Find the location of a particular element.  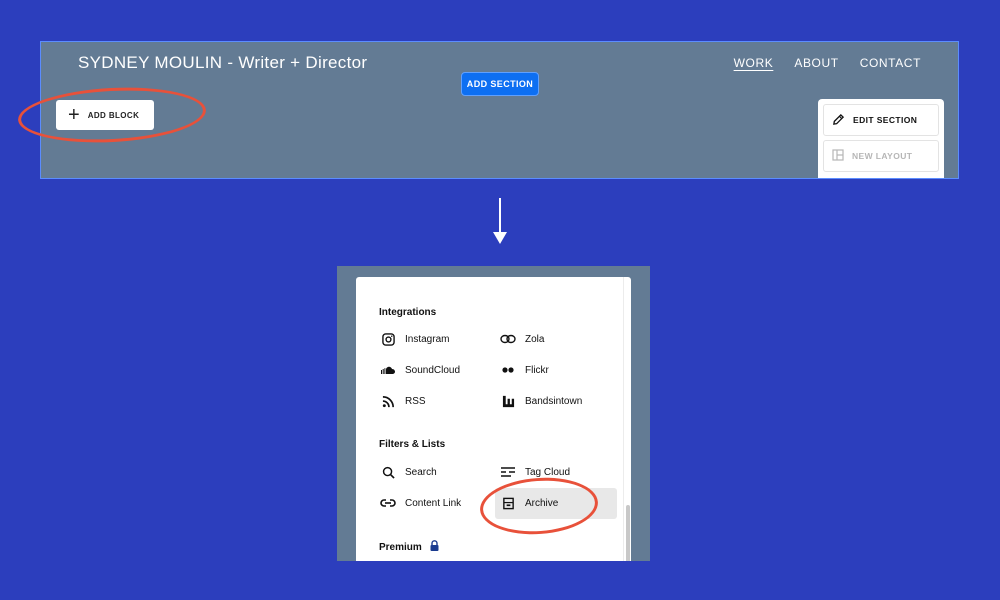

site-nav: WORK ABOUT CONTACT is located at coordinates (827, 63).